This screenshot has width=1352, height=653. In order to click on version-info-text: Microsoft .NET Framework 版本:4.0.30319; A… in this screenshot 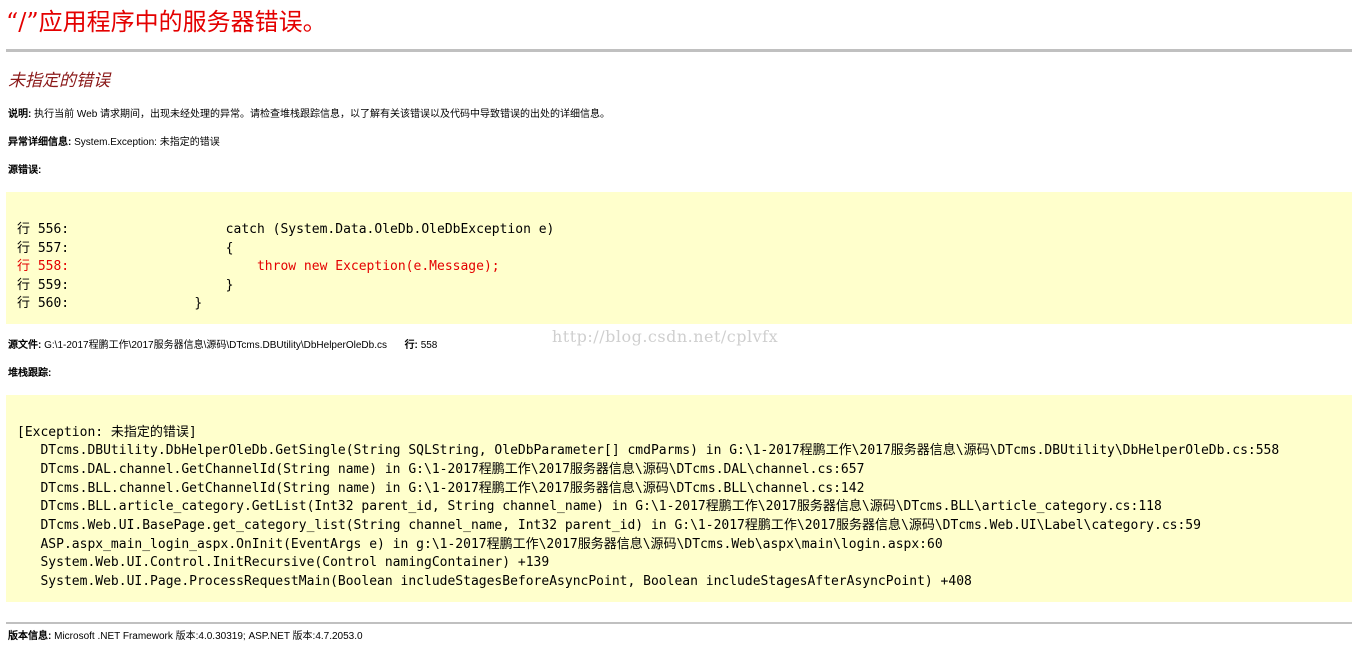, I will do `click(208, 636)`.